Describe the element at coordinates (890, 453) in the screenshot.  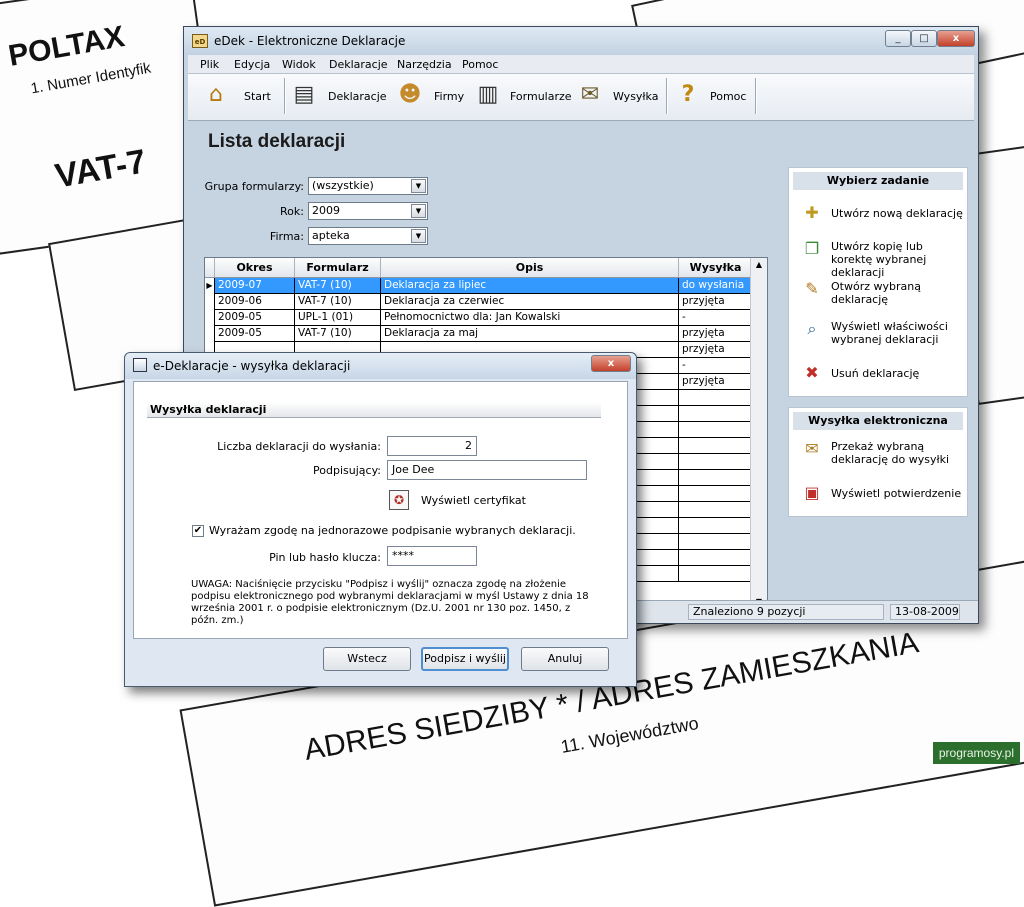
I see `task-send-declaration-label: Przekaż wybraną deklarację do wysyłki` at that location.